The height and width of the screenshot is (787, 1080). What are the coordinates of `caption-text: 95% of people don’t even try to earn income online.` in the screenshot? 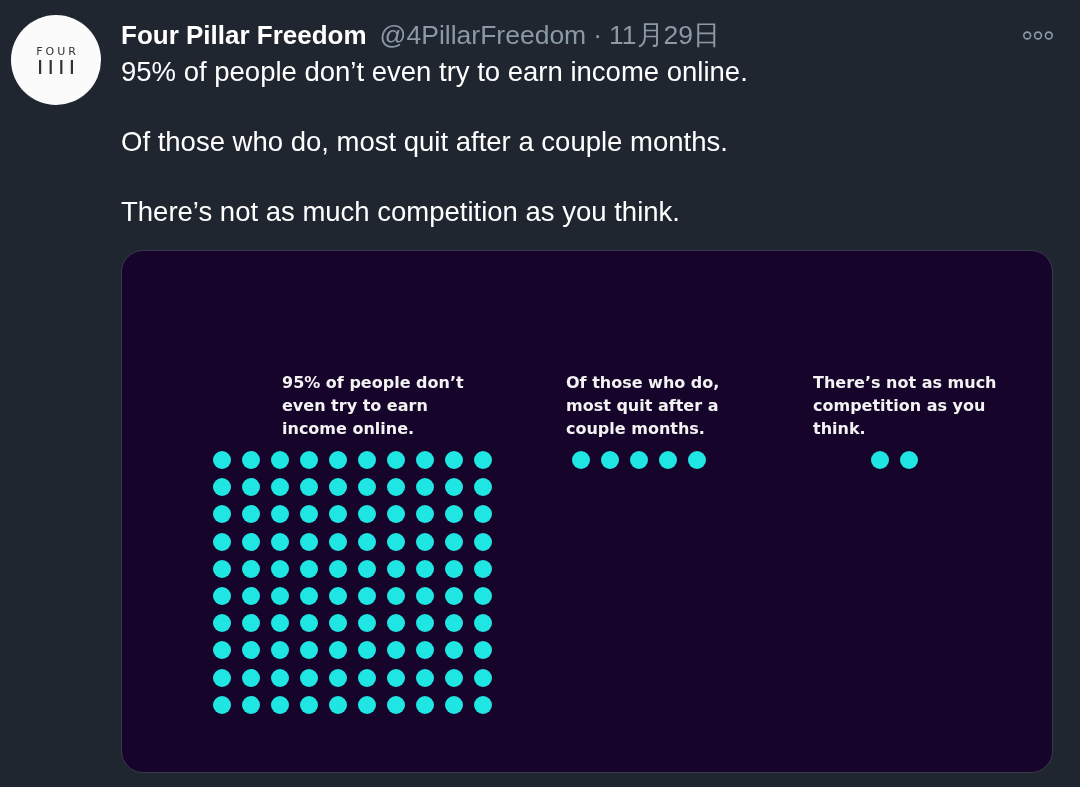 It's located at (373, 406).